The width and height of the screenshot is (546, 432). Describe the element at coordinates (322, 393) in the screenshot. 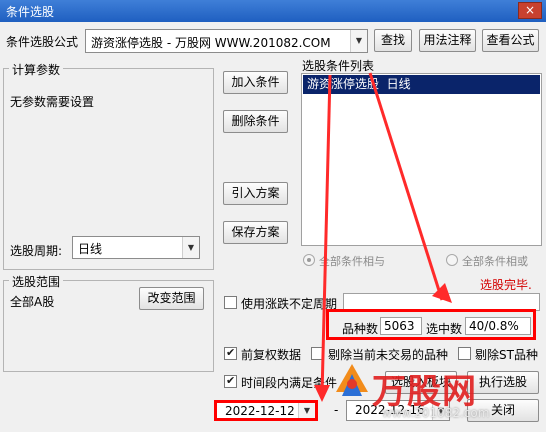

I see `arrow-head-date` at that location.